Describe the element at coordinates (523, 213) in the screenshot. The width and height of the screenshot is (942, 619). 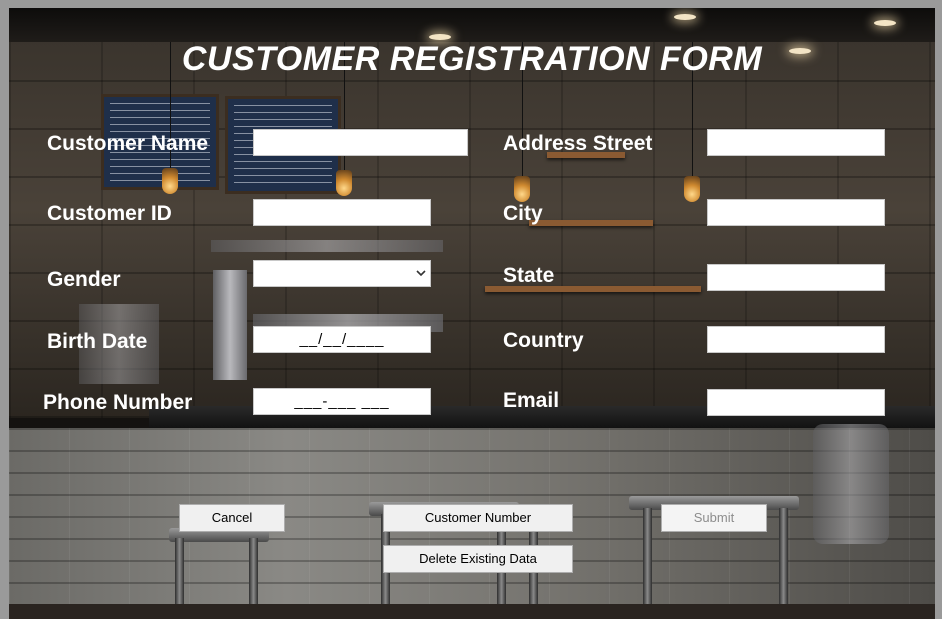
I see `city-label: City` at that location.